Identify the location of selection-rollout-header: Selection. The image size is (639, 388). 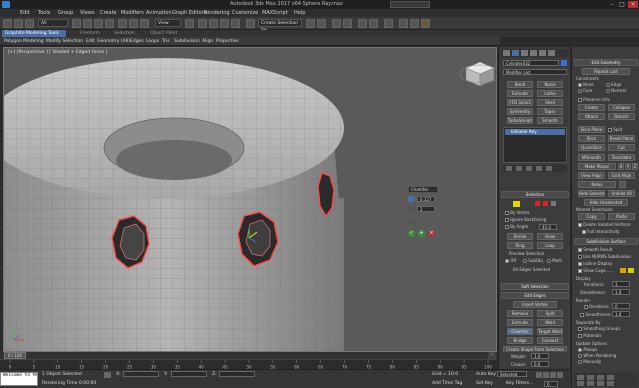
(535, 194).